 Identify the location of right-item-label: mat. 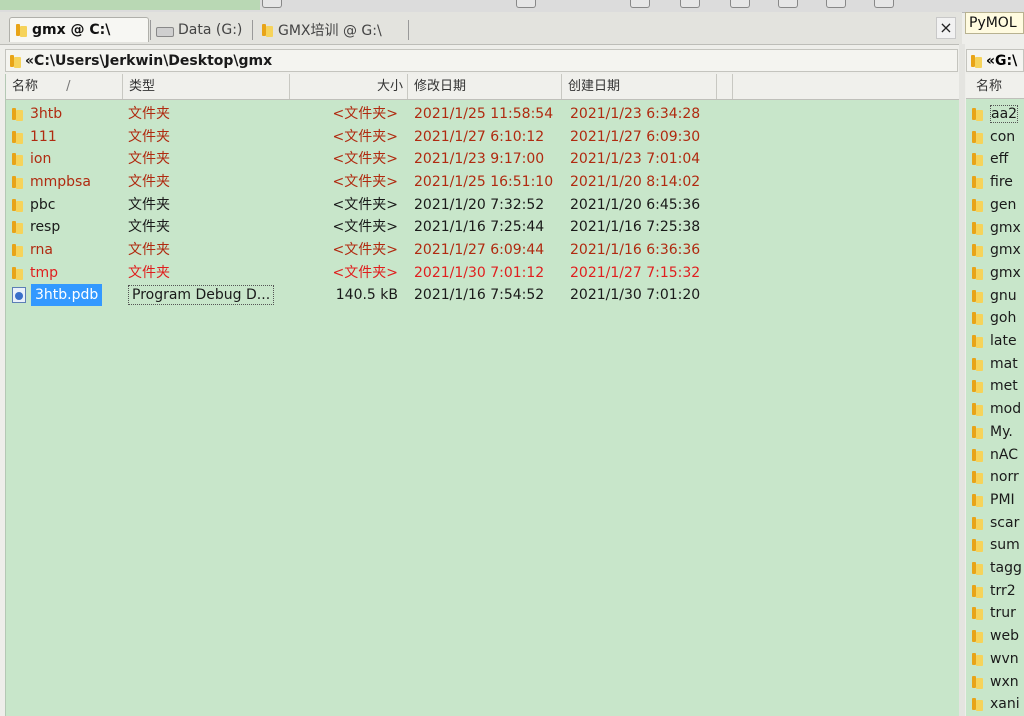
(1004, 363).